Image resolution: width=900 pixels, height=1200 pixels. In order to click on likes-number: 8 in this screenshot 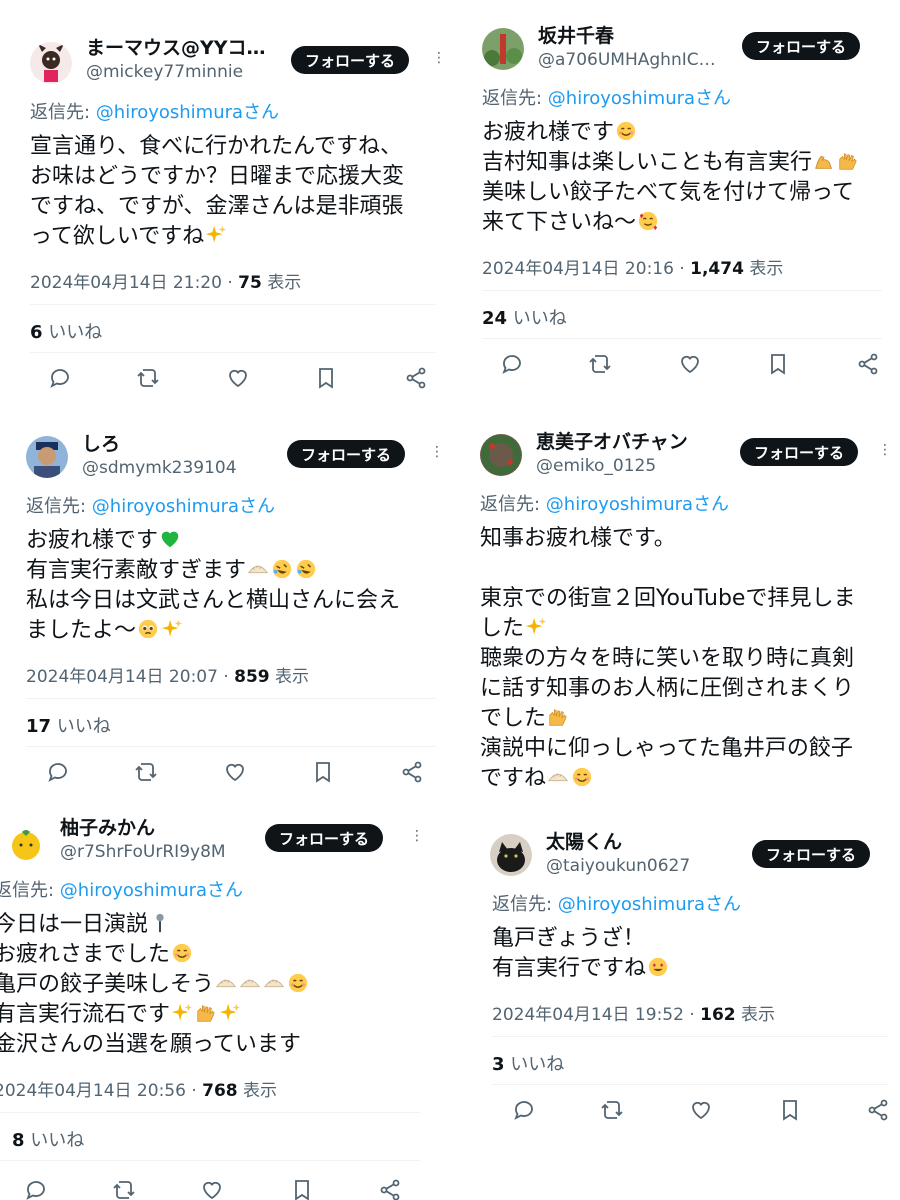, I will do `click(18, 1140)`.